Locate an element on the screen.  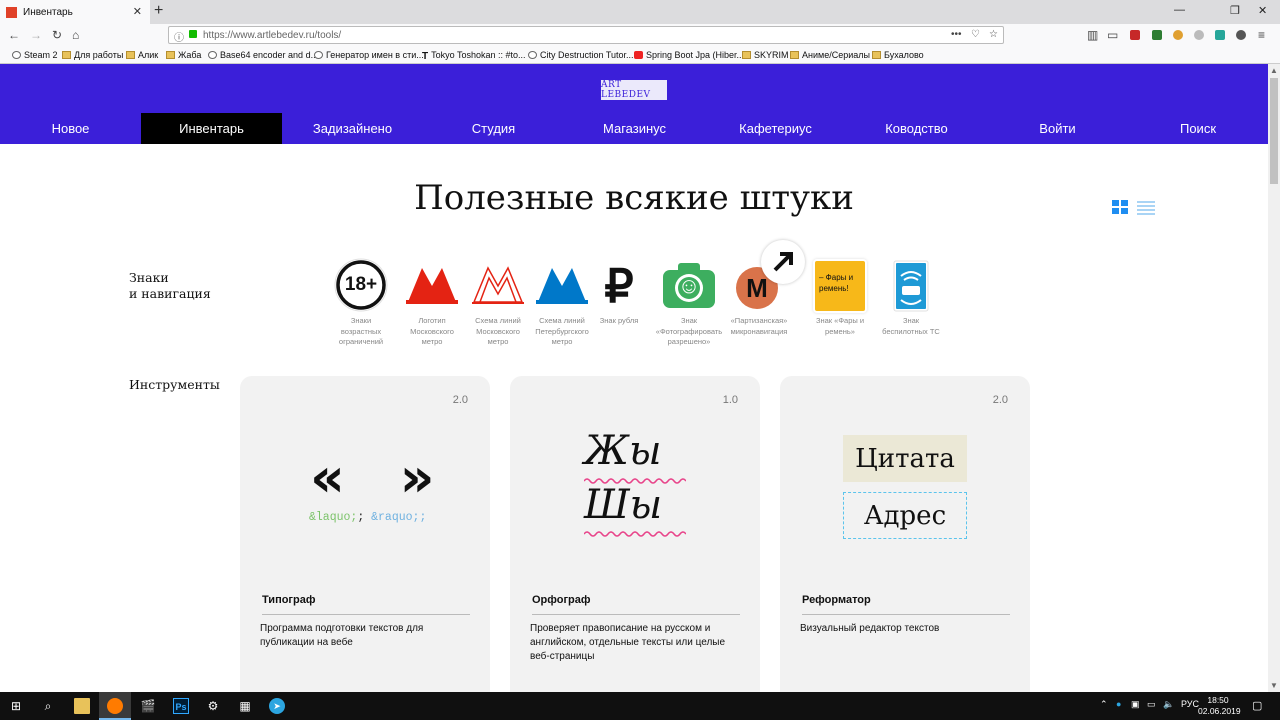
sign-caption: Знак «Фары и ремень» is located at coordinates (840, 326).